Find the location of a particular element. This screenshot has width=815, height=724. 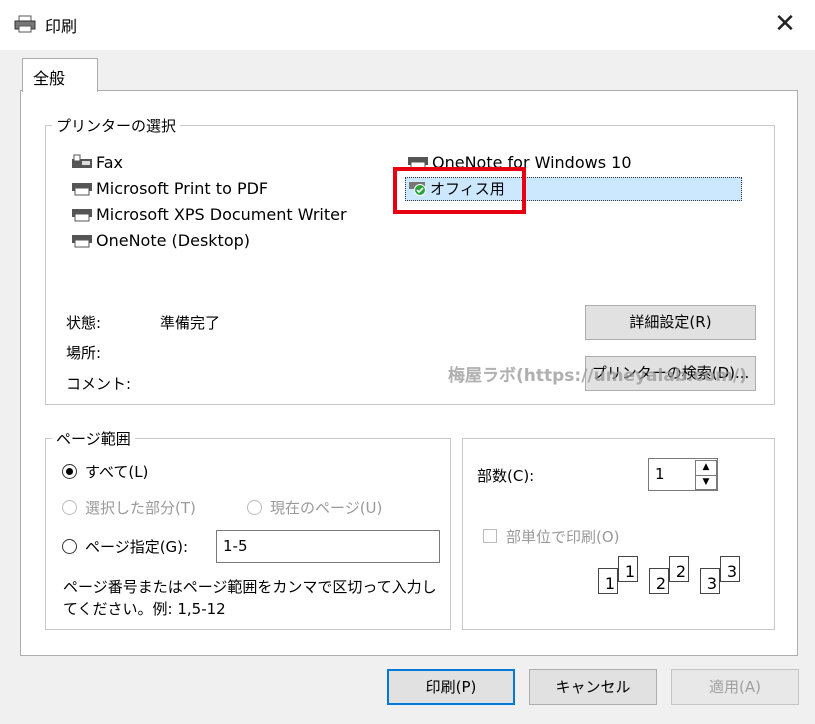

window-title: 印刷 is located at coordinates (61, 26).